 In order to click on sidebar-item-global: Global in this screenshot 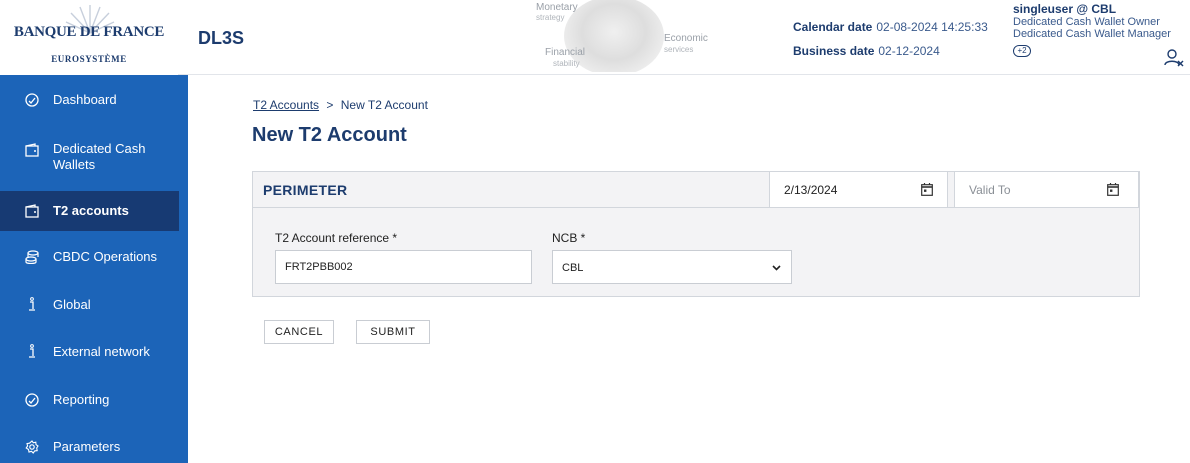, I will do `click(94, 305)`.